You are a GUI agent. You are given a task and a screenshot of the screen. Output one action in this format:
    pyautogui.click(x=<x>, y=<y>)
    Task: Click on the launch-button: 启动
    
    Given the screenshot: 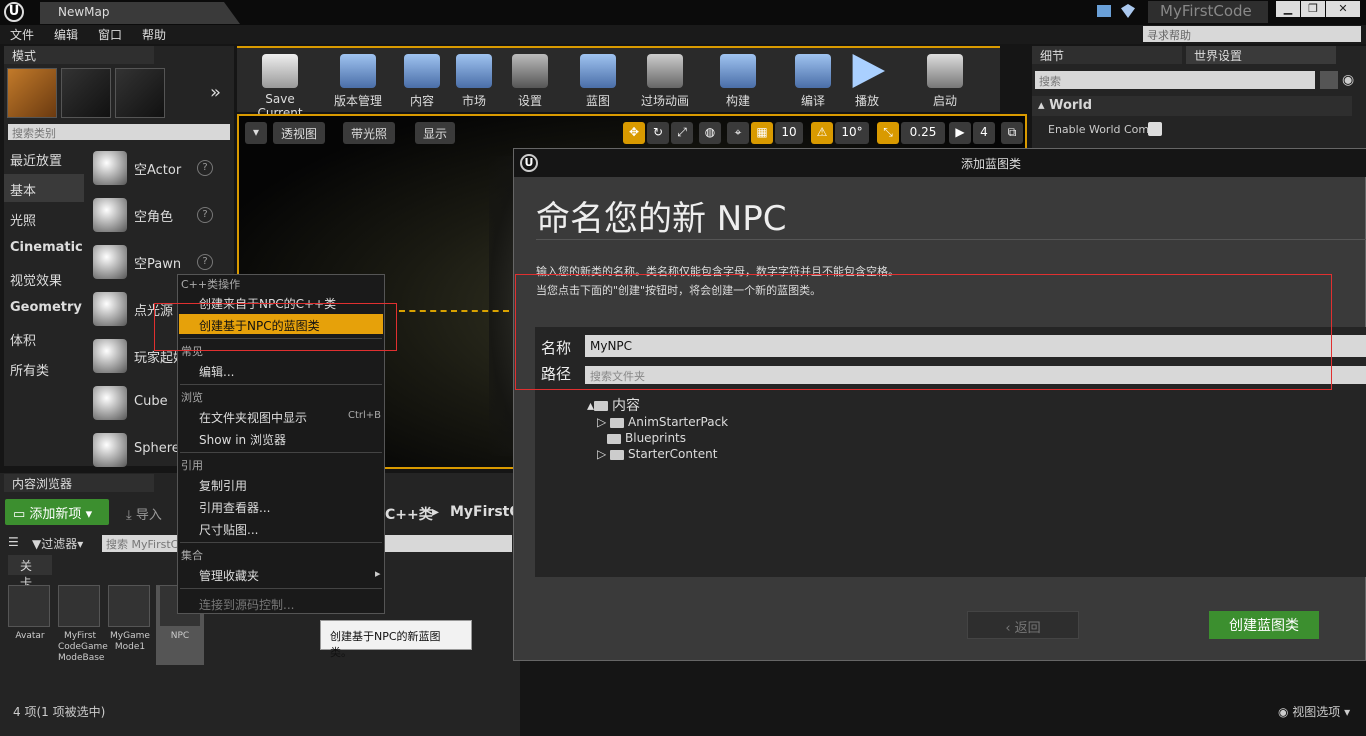 What is the action you would take?
    pyautogui.click(x=945, y=82)
    